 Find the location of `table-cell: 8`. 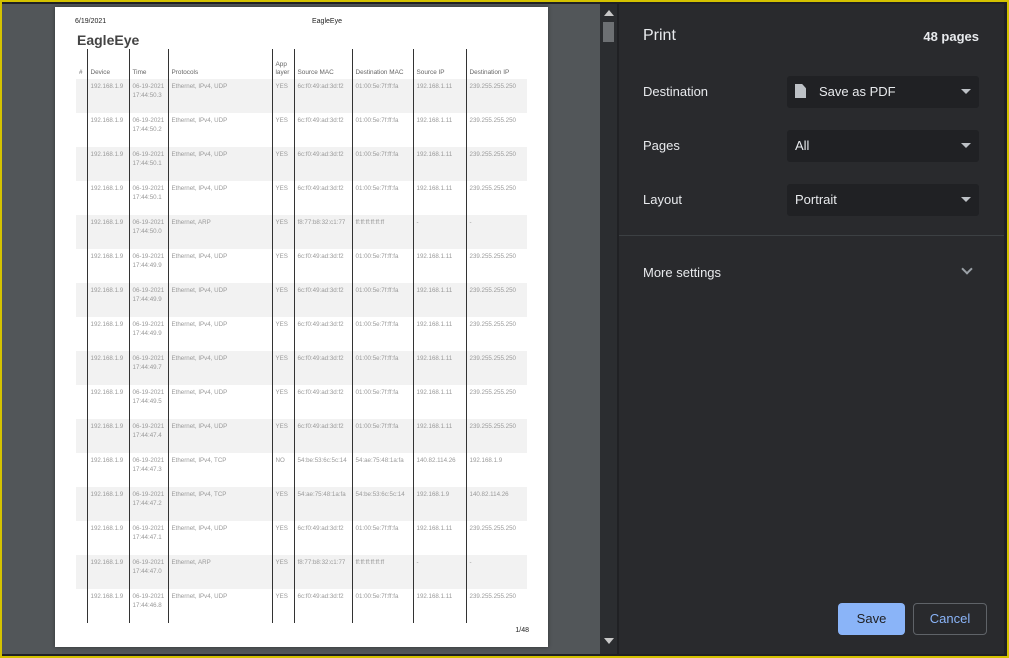

table-cell: 8 is located at coordinates (81, 334).